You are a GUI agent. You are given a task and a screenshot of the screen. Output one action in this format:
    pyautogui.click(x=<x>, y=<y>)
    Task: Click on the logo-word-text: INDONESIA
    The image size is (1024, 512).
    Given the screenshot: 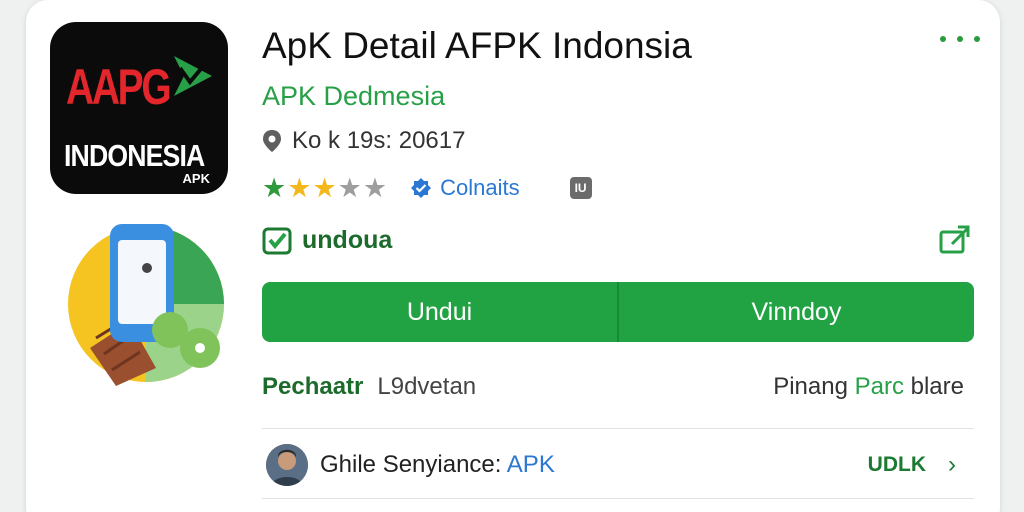 What is the action you would take?
    pyautogui.click(x=134, y=155)
    